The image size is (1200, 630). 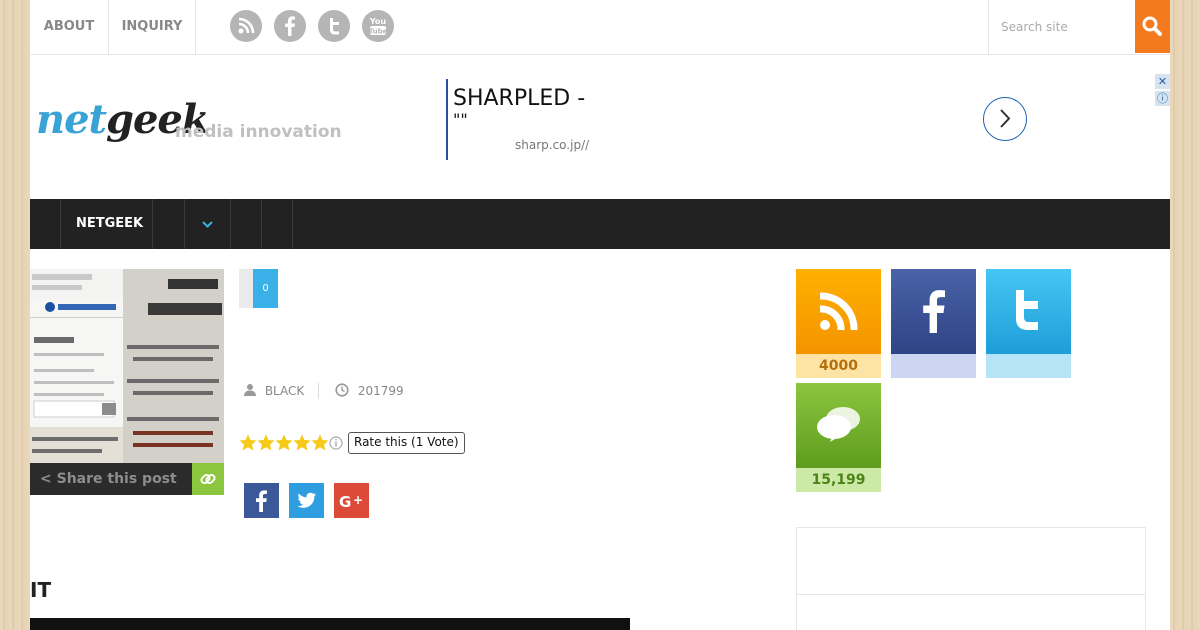 I want to click on link-icon, so click(x=208, y=479).